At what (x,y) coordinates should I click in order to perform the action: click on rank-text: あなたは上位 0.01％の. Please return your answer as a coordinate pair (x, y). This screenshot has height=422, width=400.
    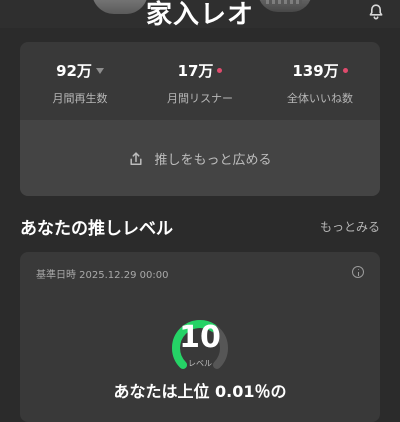
    Looking at the image, I should click on (200, 391).